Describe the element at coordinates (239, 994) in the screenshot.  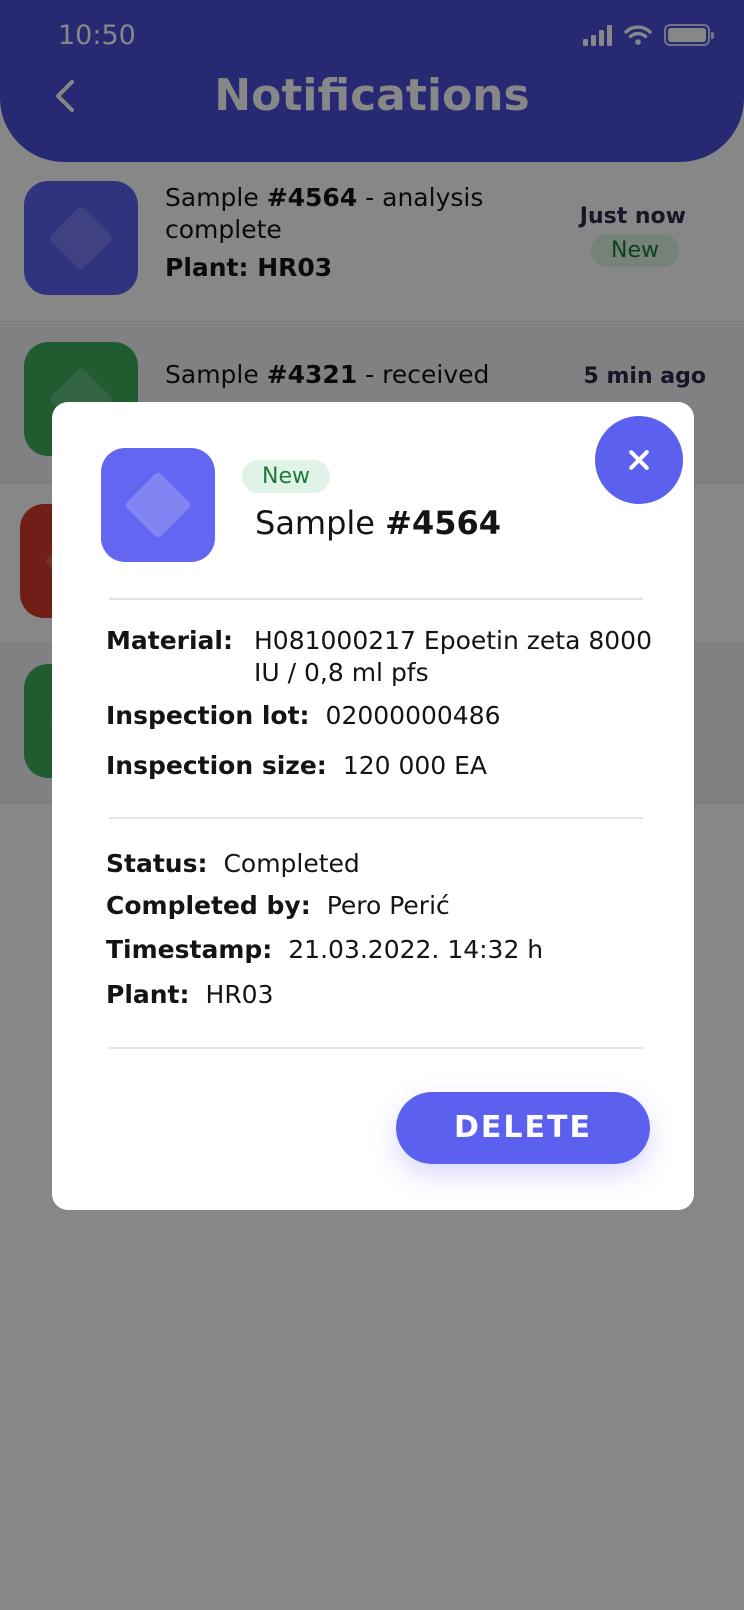
I see `plant-value: HR03` at that location.